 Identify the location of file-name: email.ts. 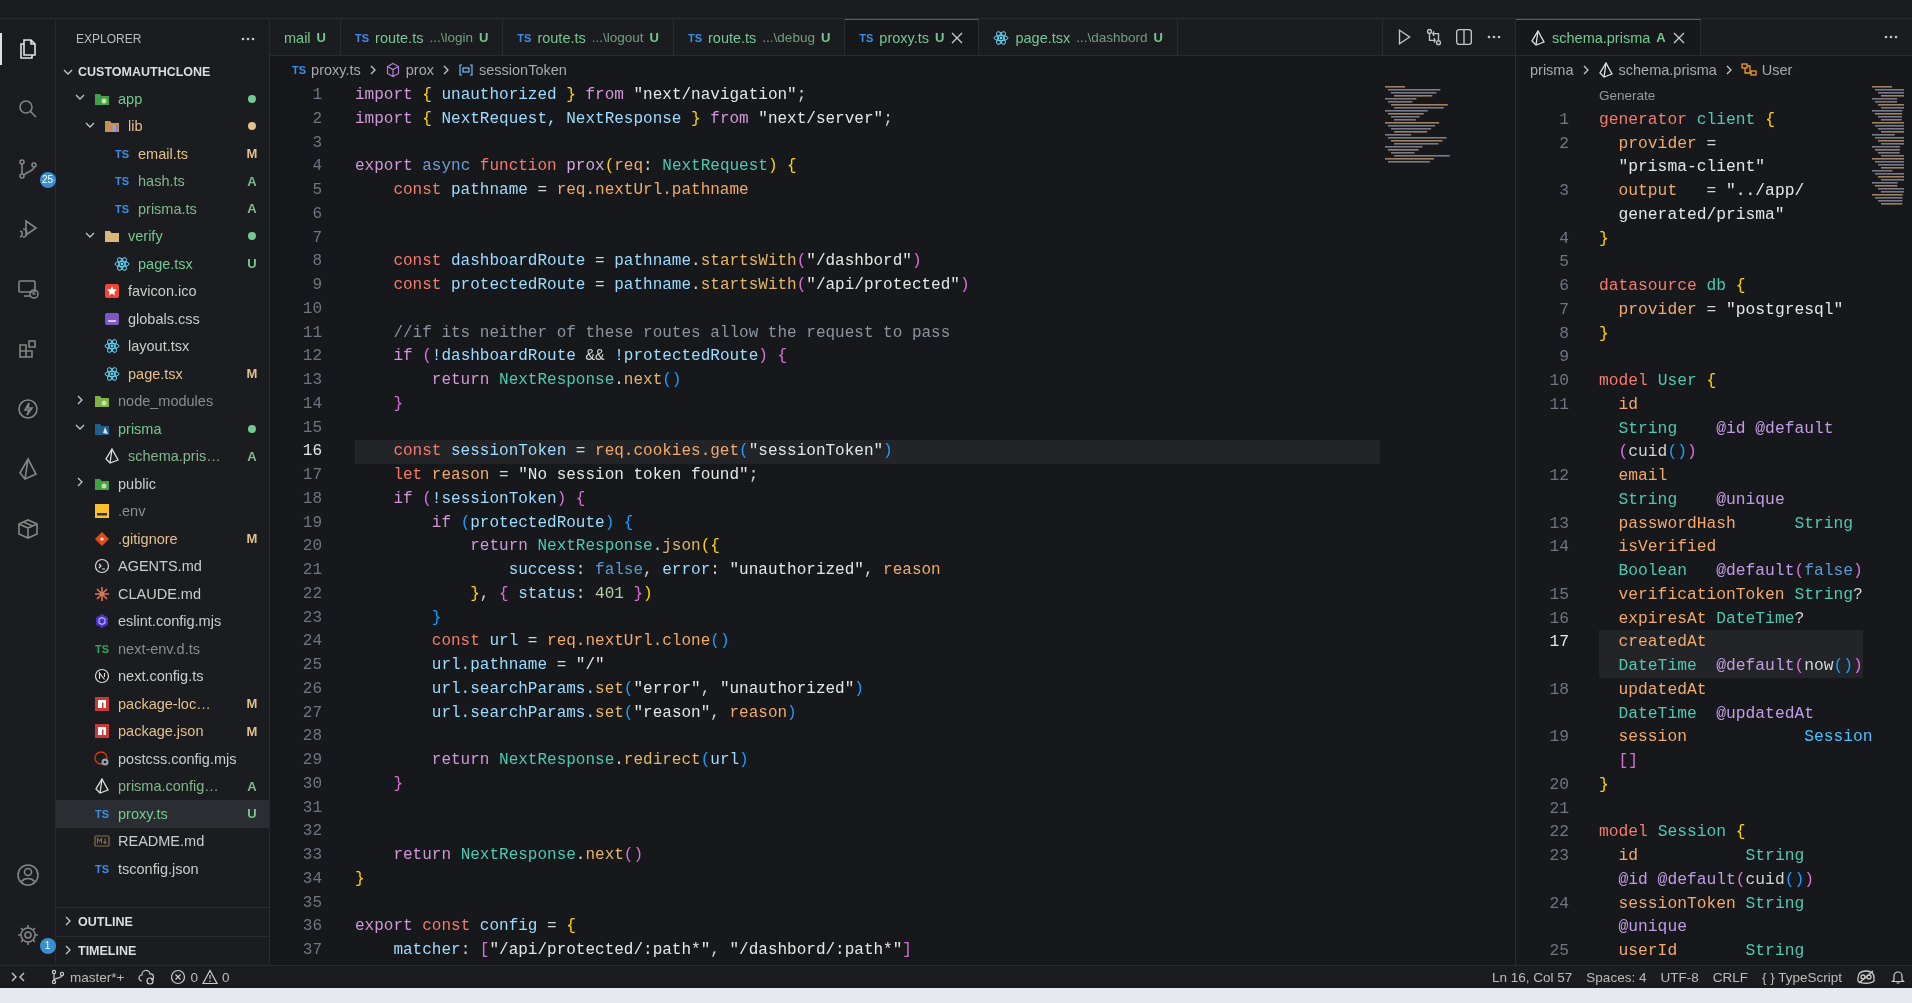
(163, 153).